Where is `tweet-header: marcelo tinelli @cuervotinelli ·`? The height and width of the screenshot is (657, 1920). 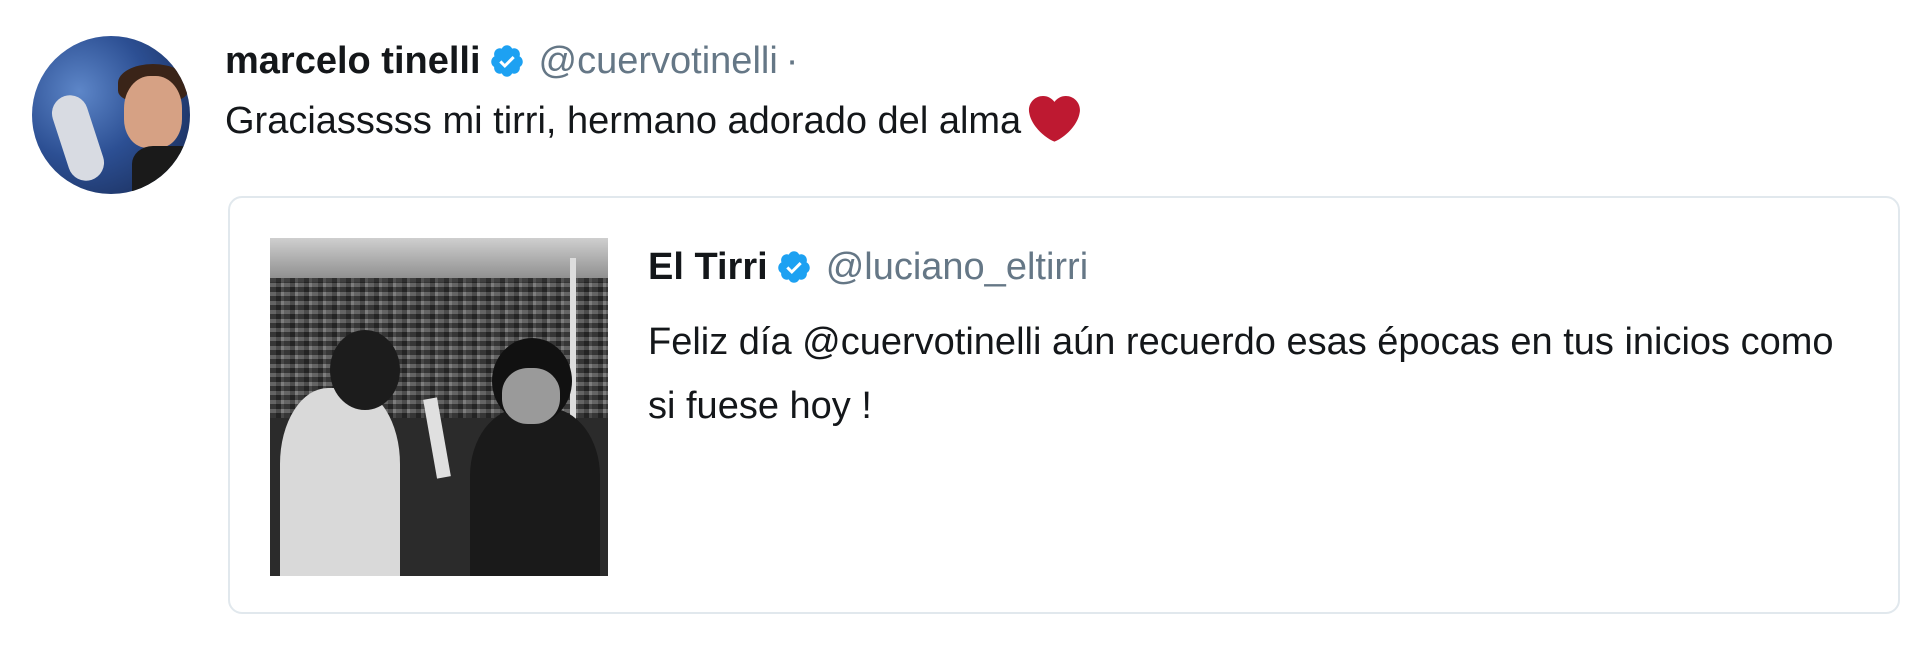
tweet-header: marcelo tinelli @cuervotinelli · is located at coordinates (511, 61).